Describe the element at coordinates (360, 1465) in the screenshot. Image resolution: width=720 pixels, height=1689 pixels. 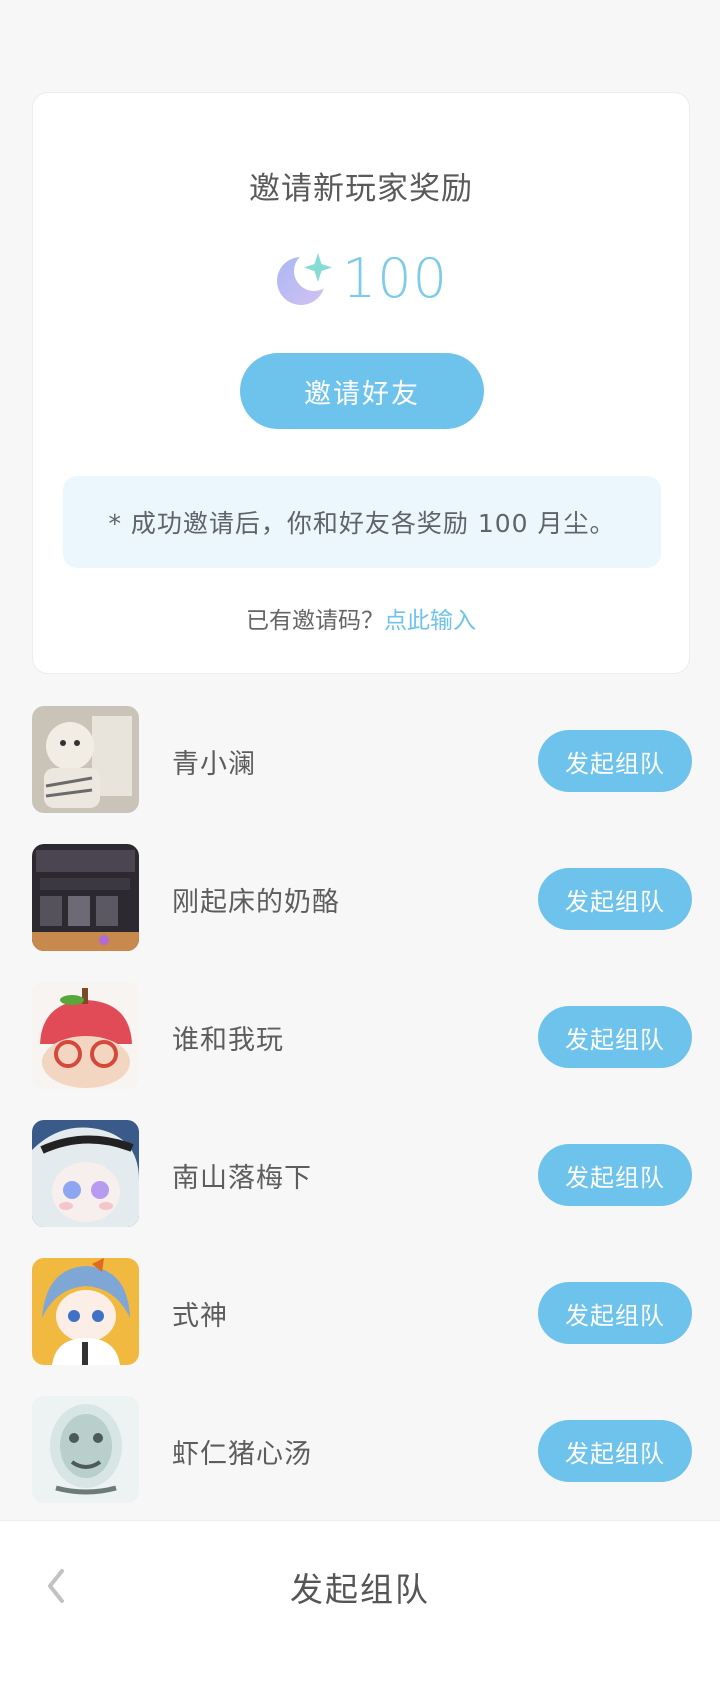
I see `friend-row: 虾仁猪心汤 发起组队` at that location.